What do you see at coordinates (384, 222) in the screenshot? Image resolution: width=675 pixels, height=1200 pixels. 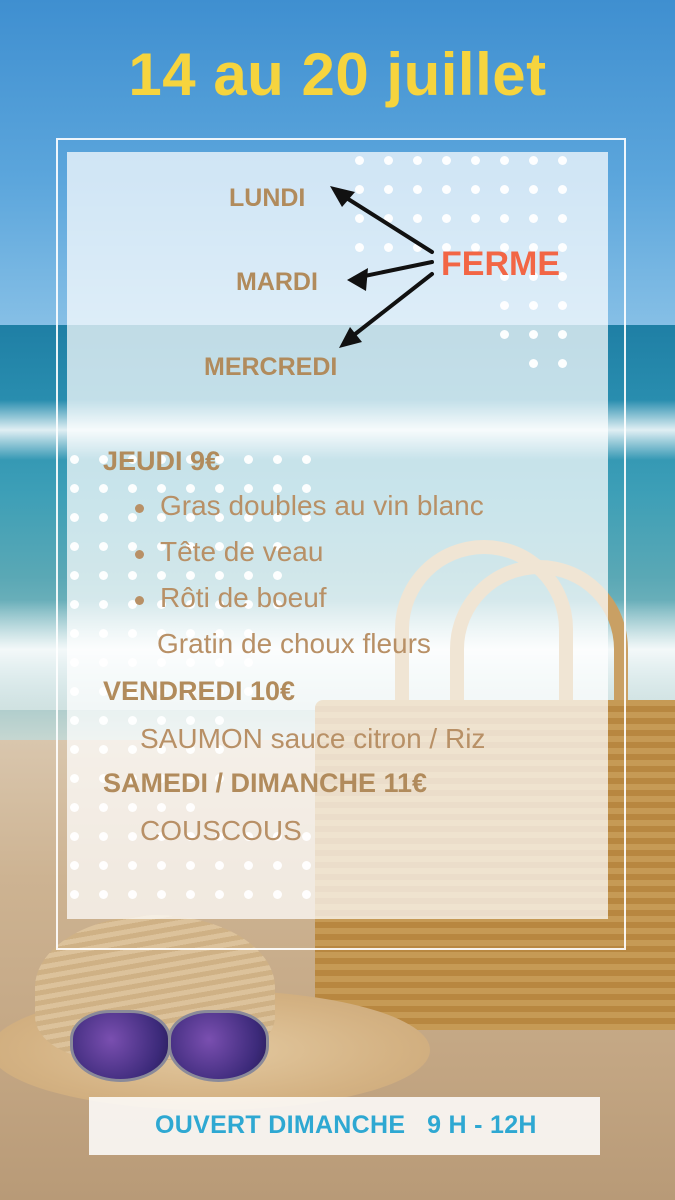 I see `arrow-to-monday` at bounding box center [384, 222].